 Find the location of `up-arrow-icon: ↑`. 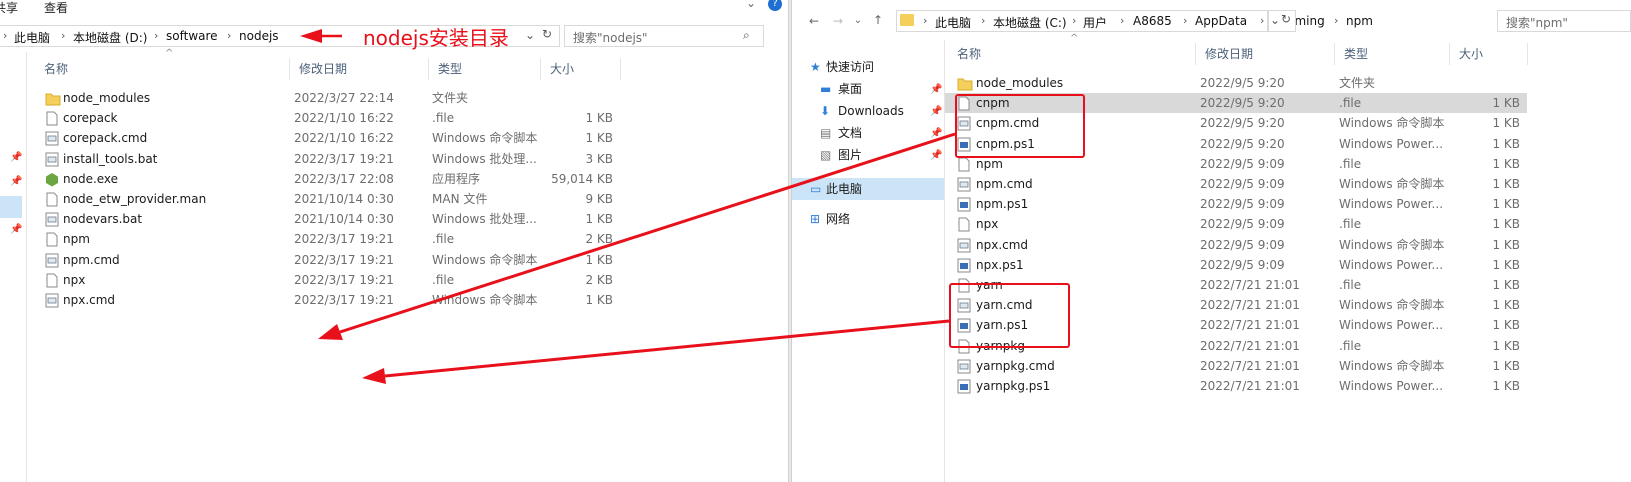

up-arrow-icon: ↑ is located at coordinates (878, 20).